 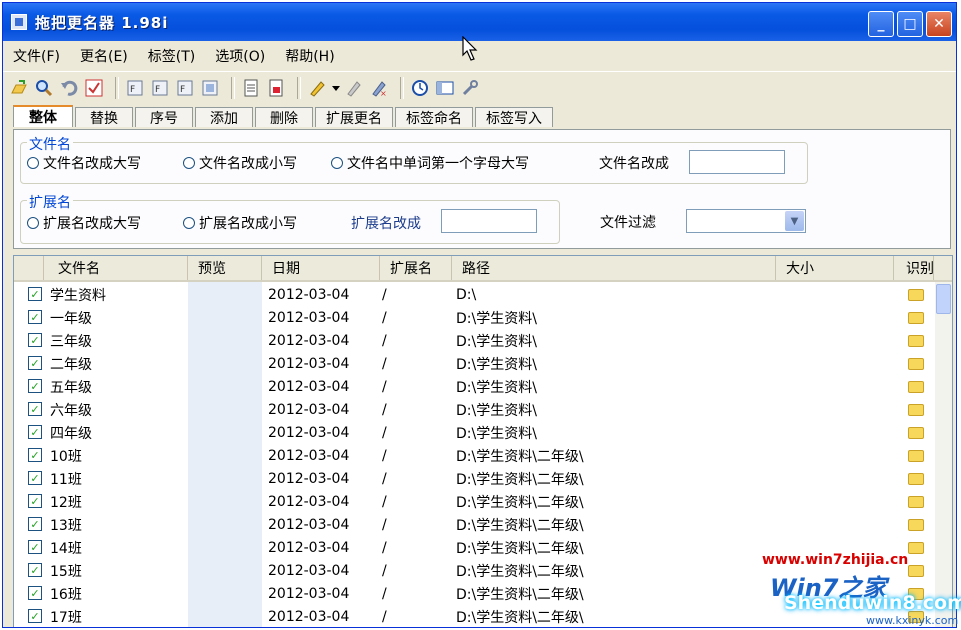 What do you see at coordinates (164, 117) in the screenshot?
I see `tab-sequence: 序号` at bounding box center [164, 117].